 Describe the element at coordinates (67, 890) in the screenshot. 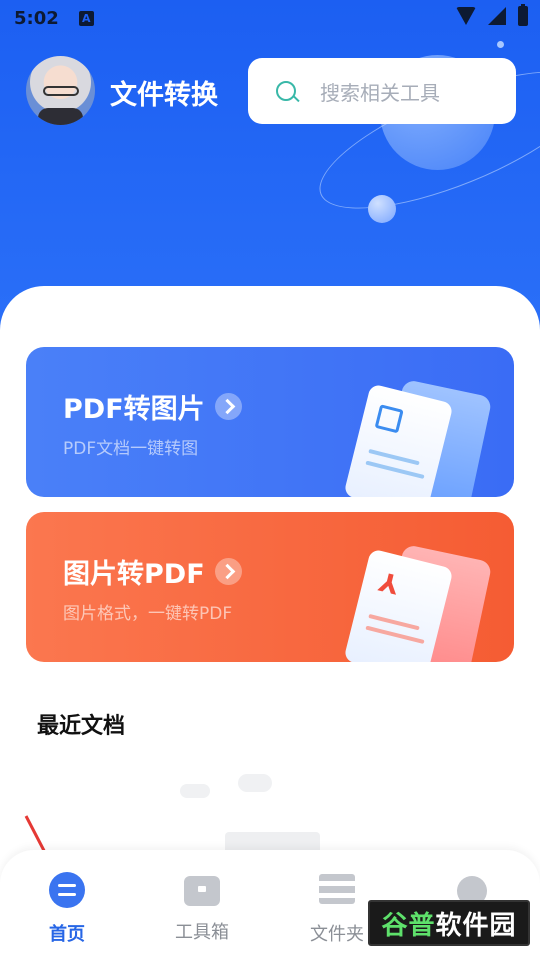

I see `home-swap-icon` at that location.